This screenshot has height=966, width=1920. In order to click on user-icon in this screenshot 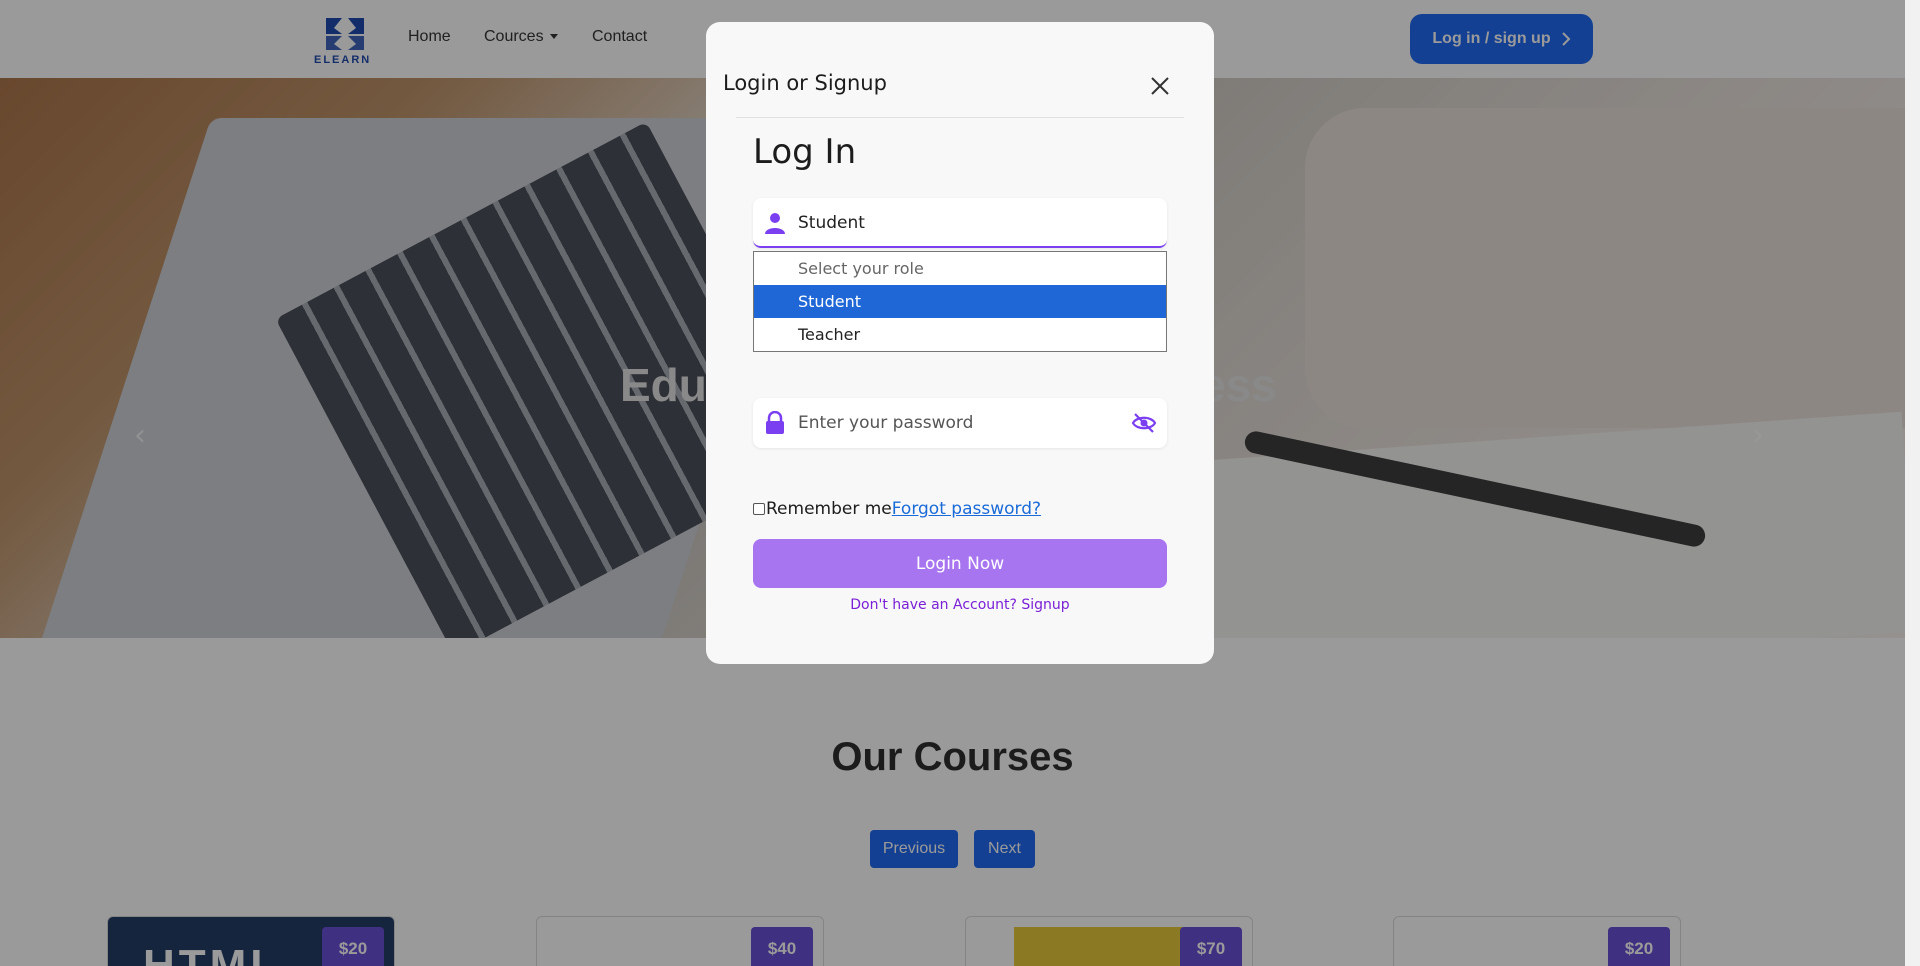, I will do `click(775, 223)`.